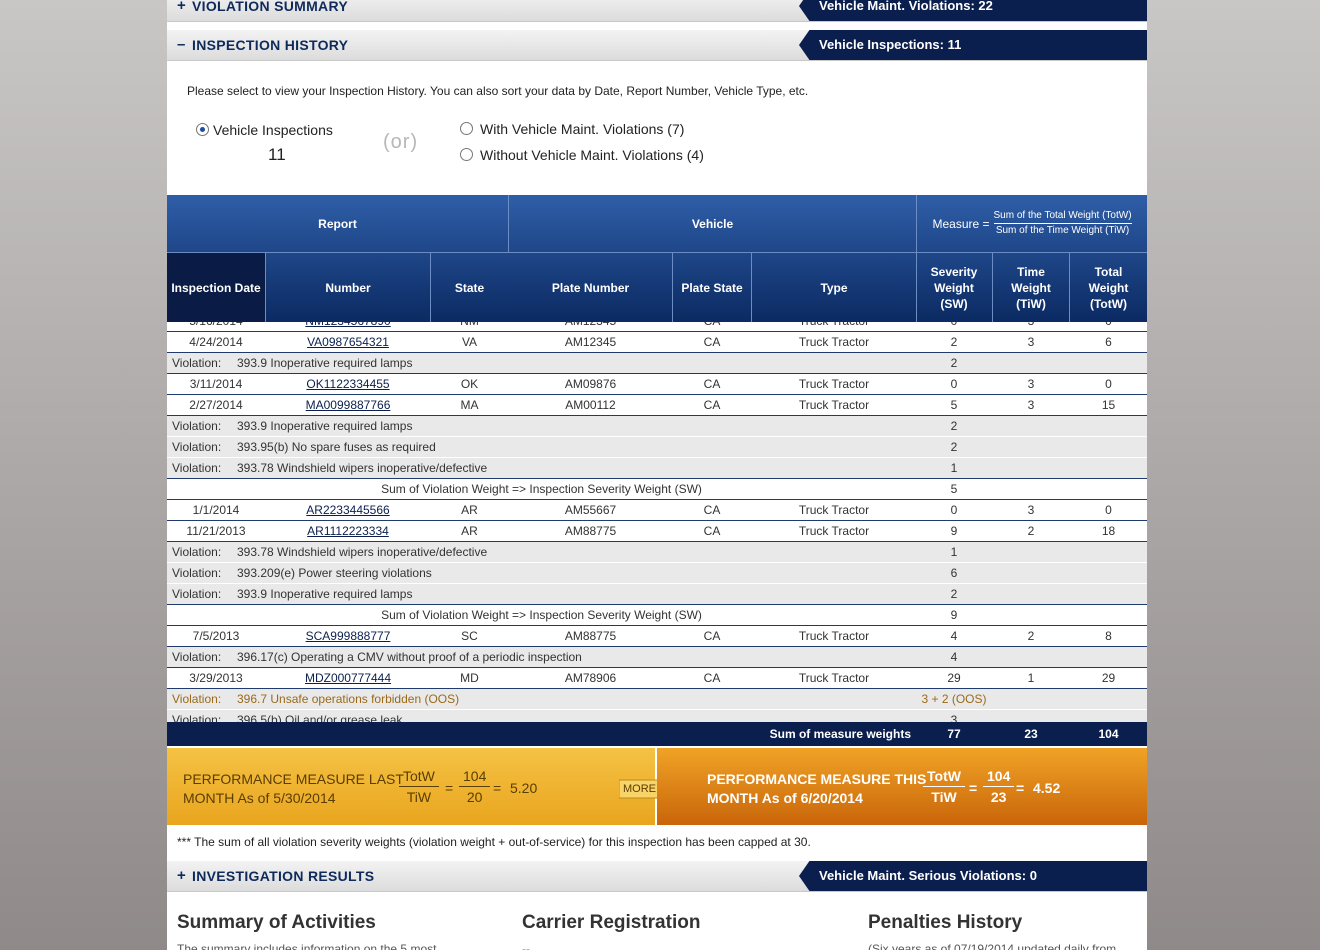  I want to click on sort-time-weight: Time Weight (TiW), so click(1031, 287).